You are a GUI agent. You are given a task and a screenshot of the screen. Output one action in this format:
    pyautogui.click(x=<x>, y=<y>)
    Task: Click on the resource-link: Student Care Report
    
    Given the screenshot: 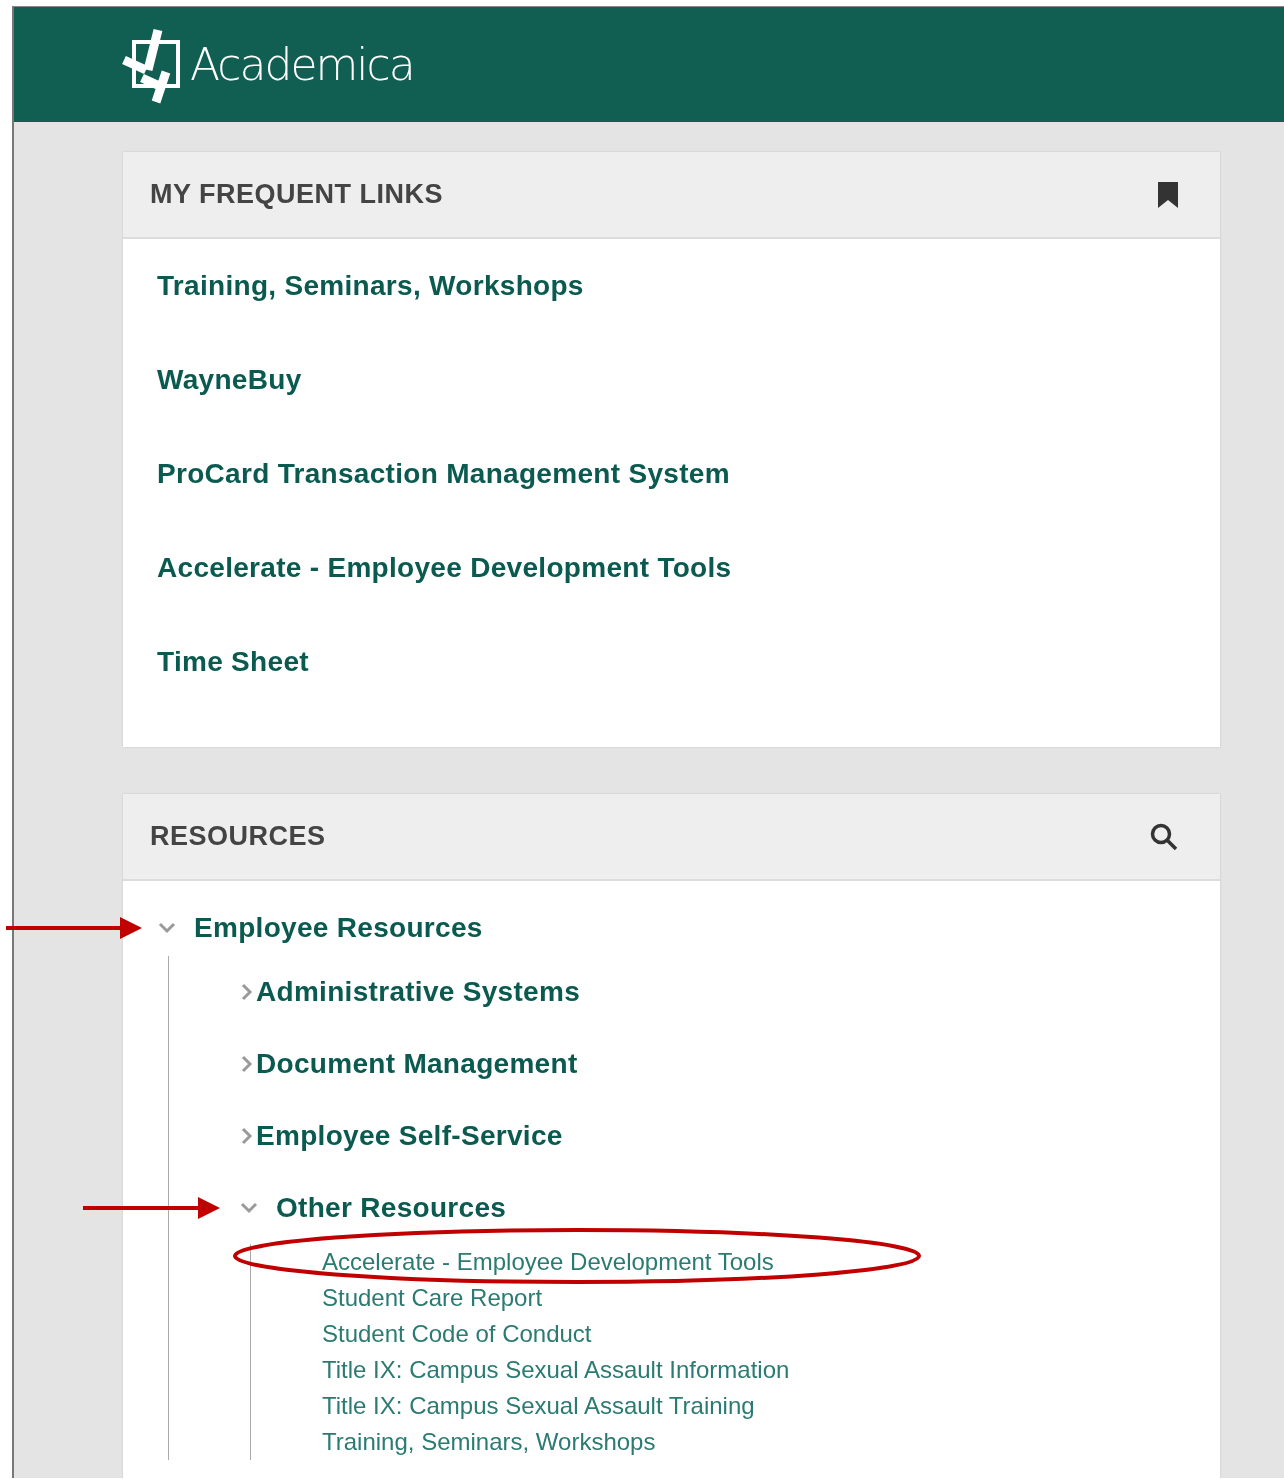 What is the action you would take?
    pyautogui.click(x=432, y=1298)
    